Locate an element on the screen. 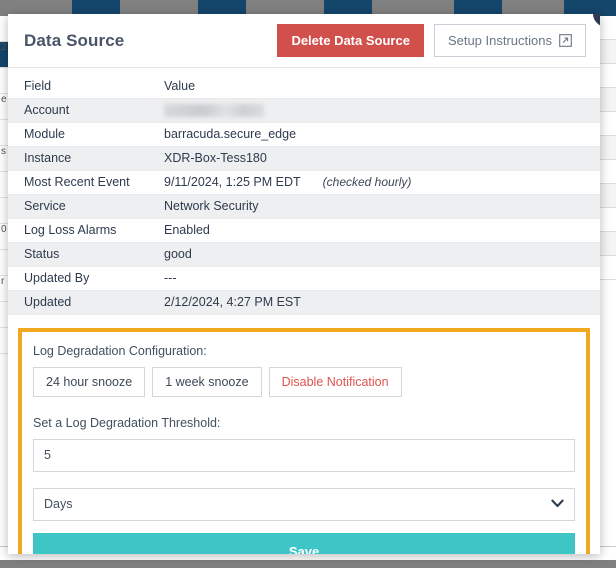  table-row: Updated By --- is located at coordinates (304, 278).